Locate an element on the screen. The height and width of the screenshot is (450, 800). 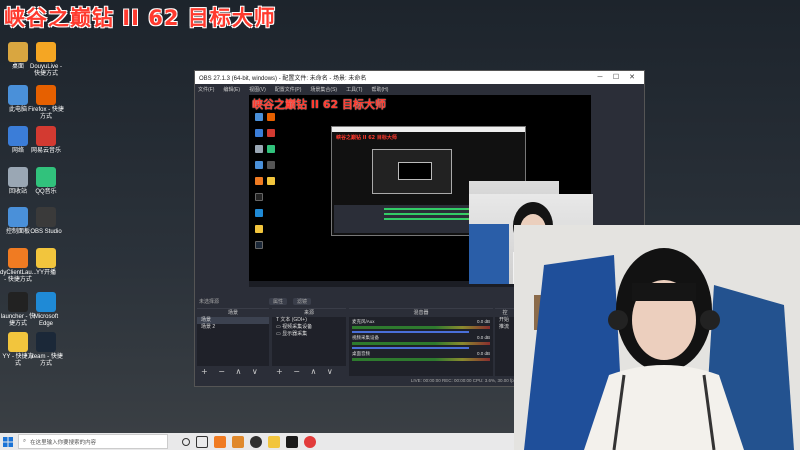
steam-icon is located at coordinates (46, 342).